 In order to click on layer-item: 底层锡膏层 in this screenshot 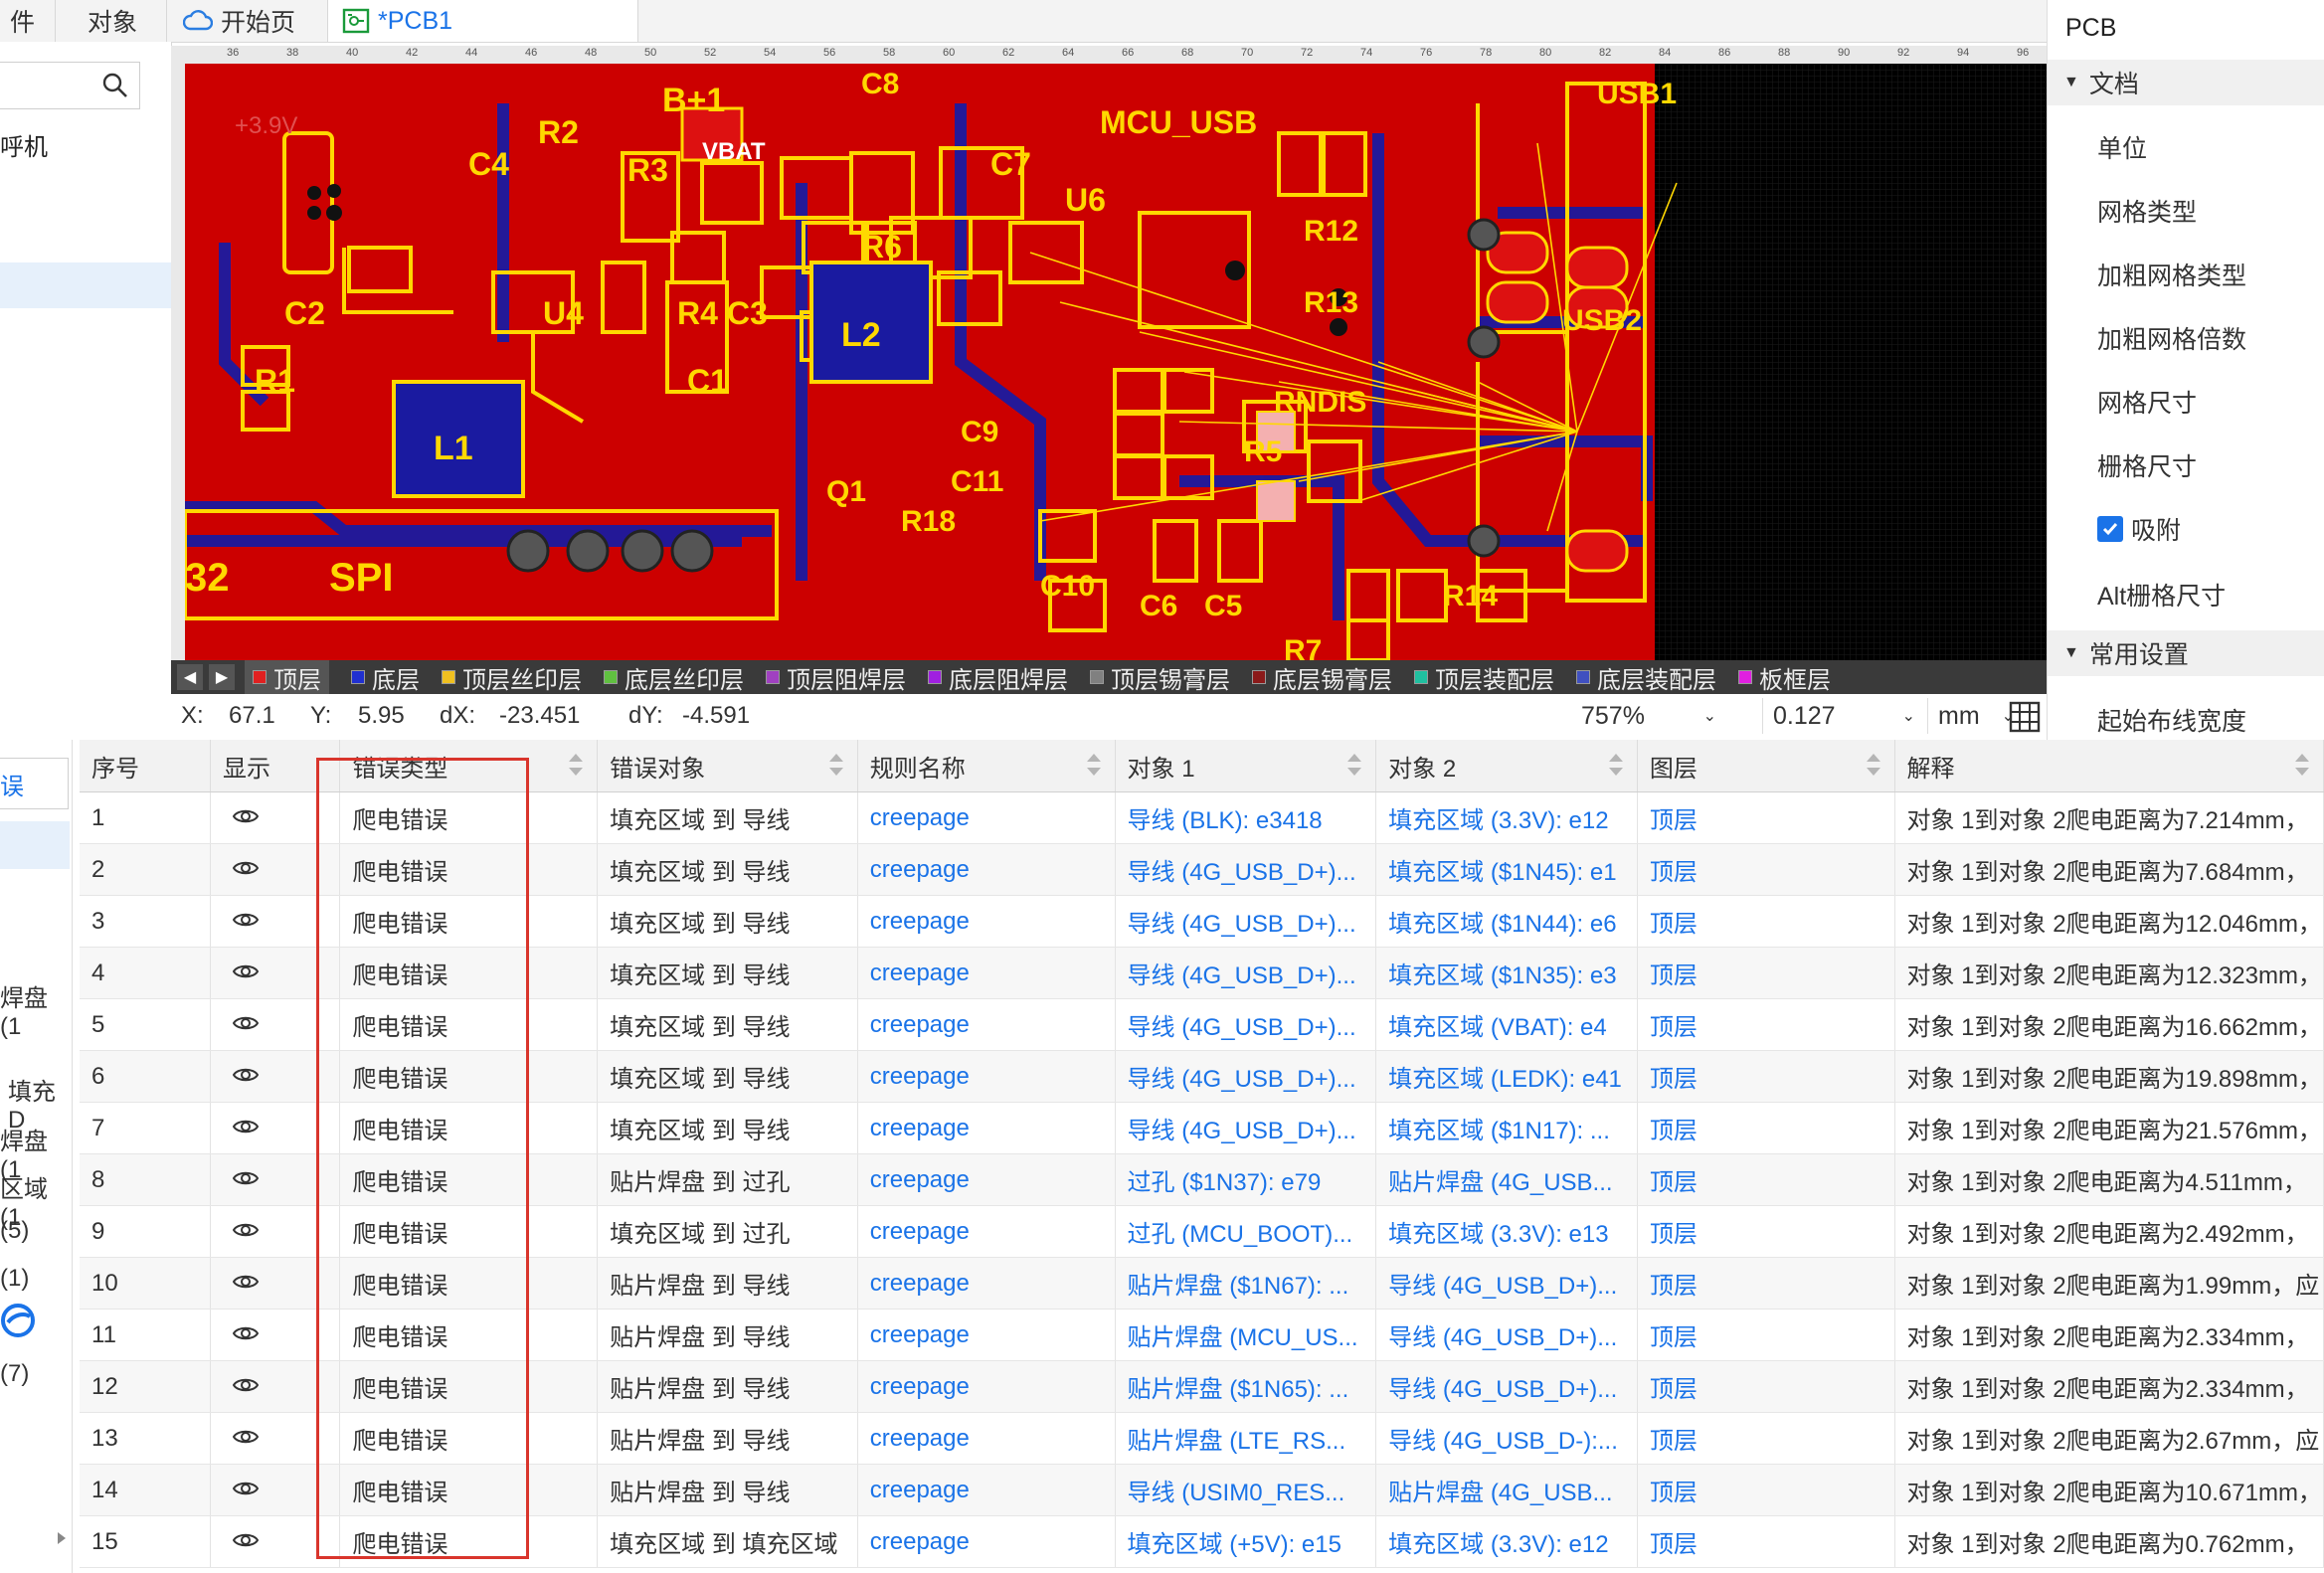, I will do `click(1322, 677)`.